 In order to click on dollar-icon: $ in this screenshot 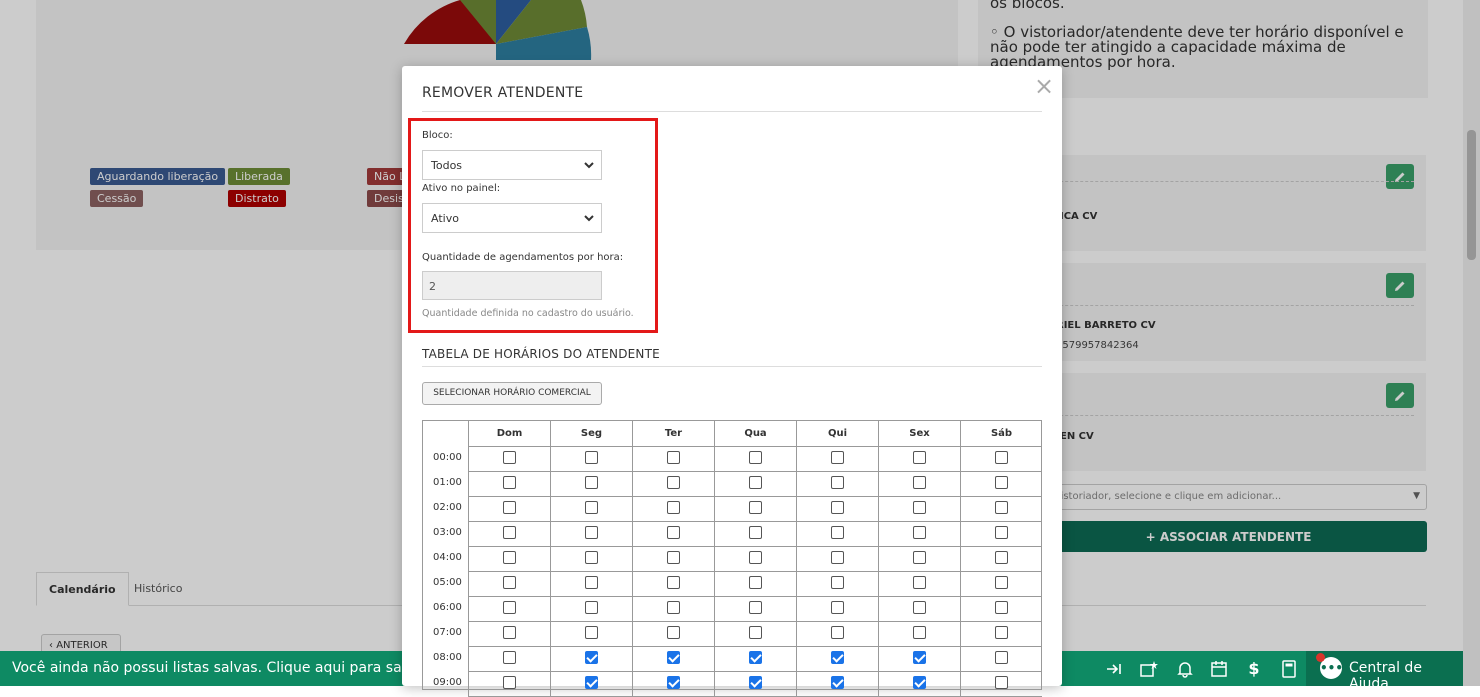, I will do `click(1254, 669)`.